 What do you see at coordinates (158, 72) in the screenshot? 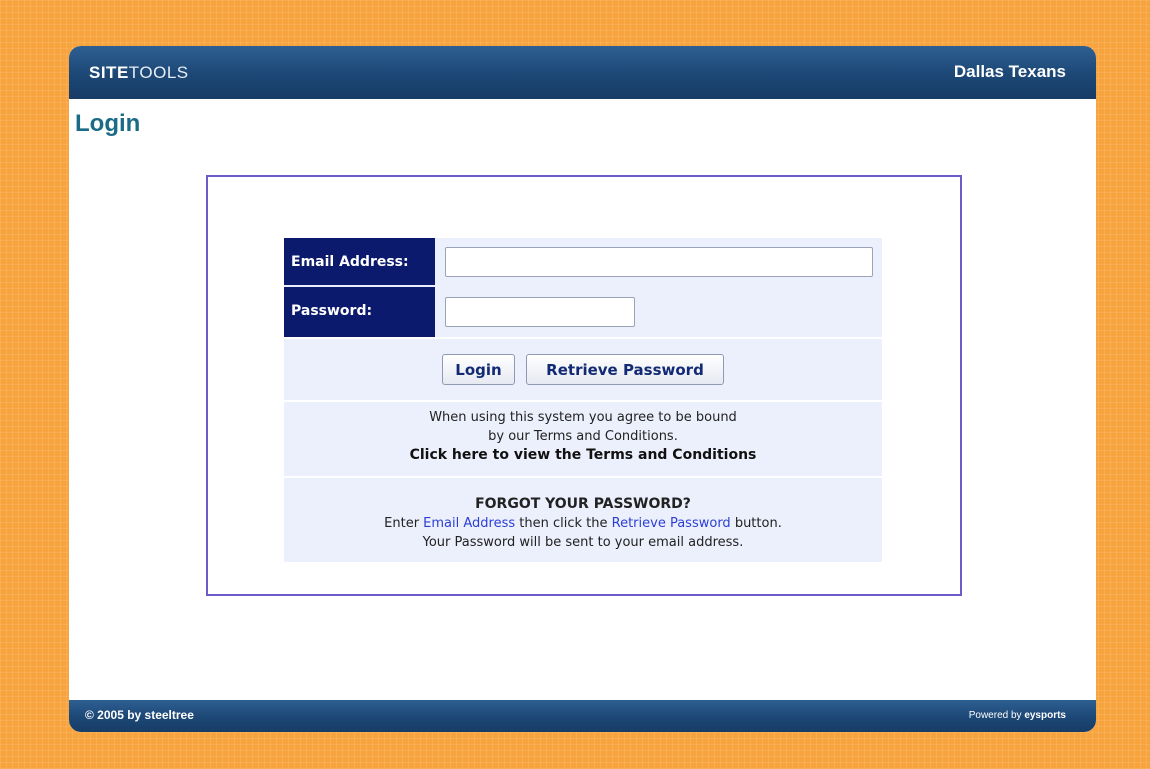
I see `brand-light: TOOLS` at bounding box center [158, 72].